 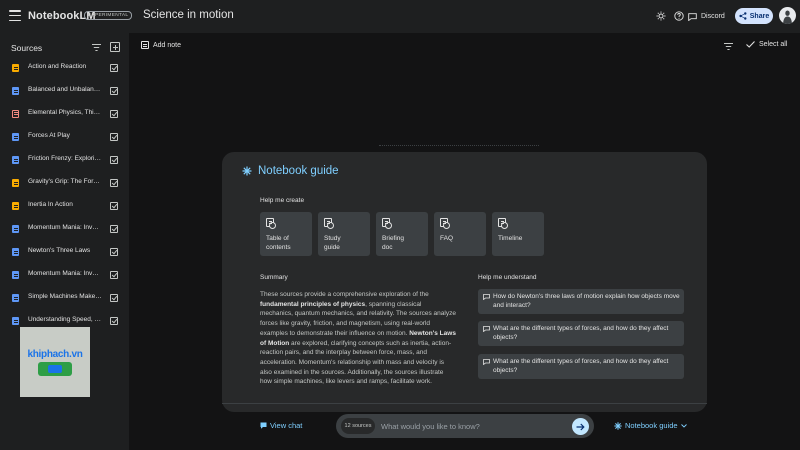 I want to click on source-label: Friction Frenzy: Exploring Resistance, so click(x=65, y=158).